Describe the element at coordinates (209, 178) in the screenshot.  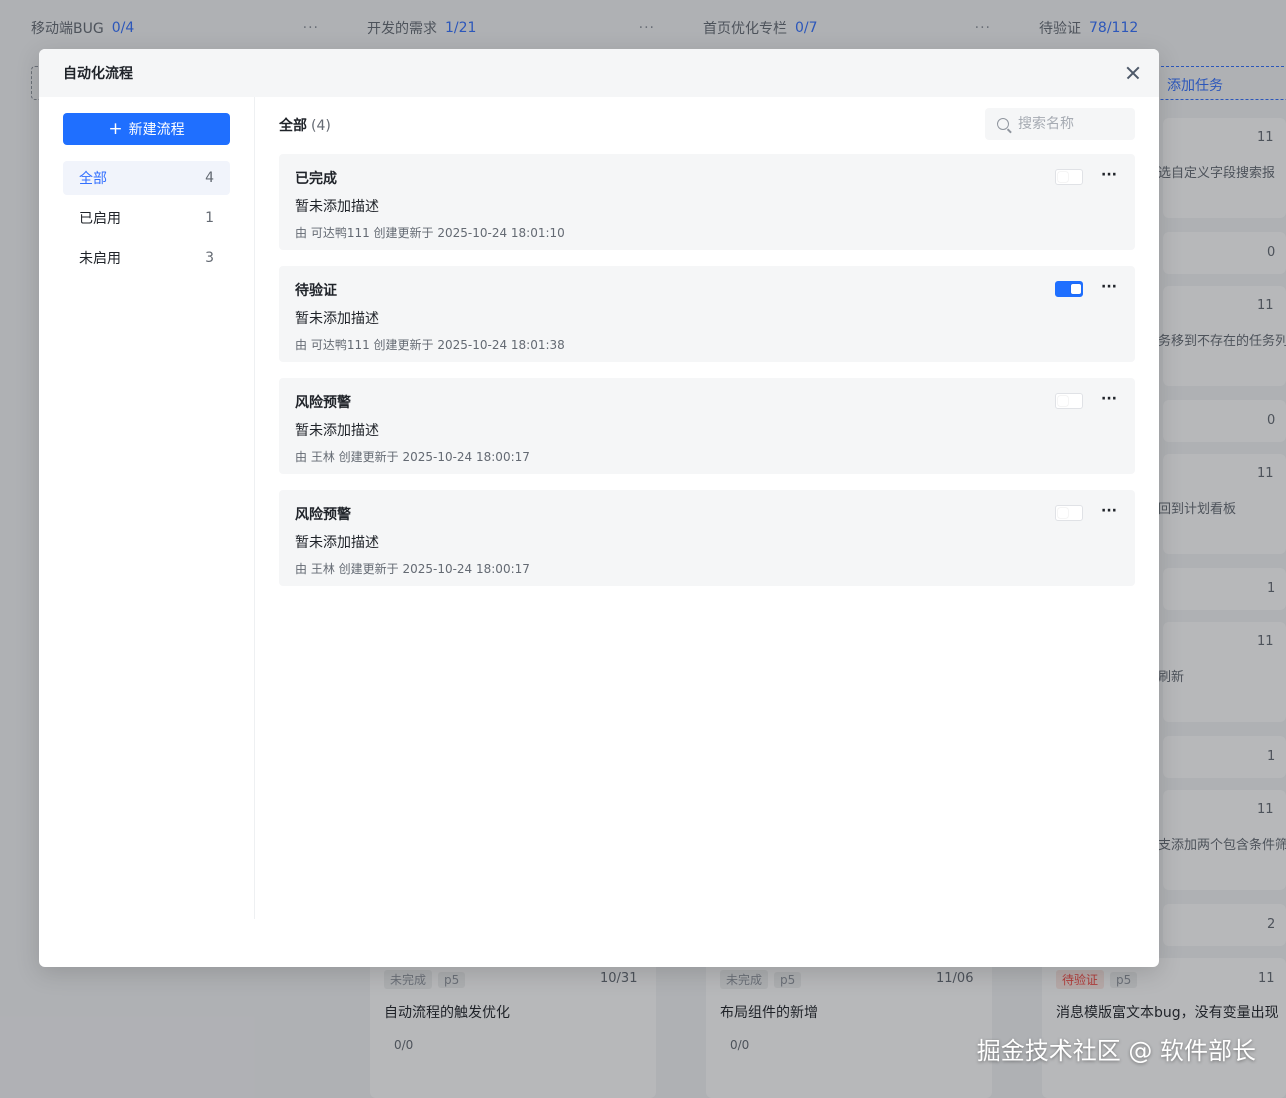
I see `filter-count: 4` at that location.